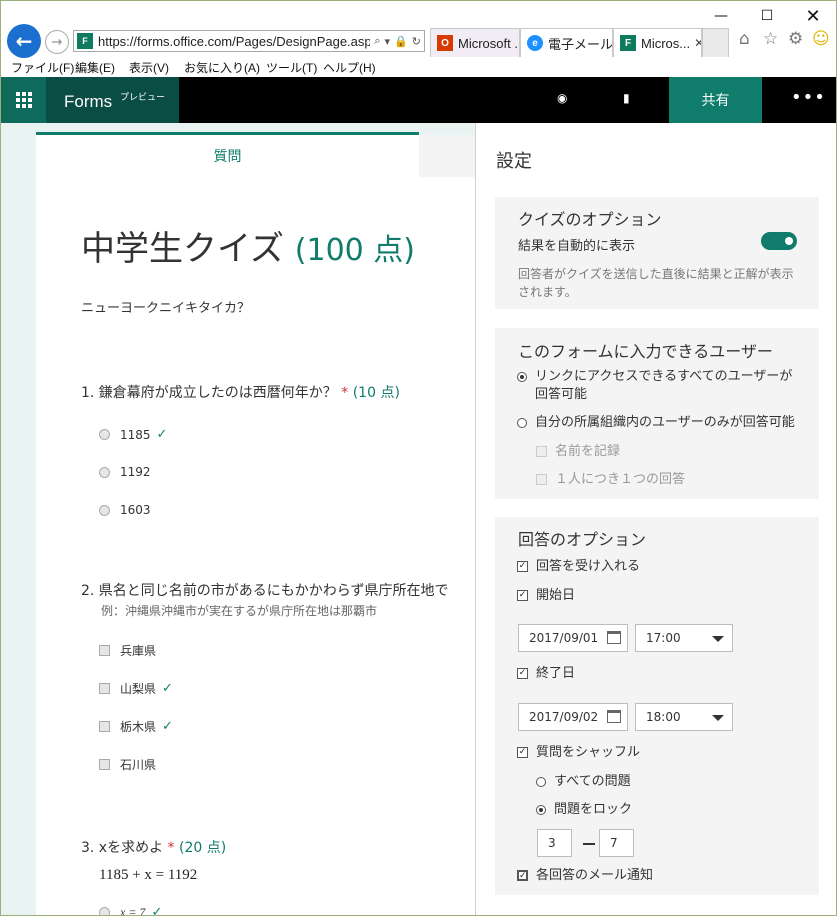 The height and width of the screenshot is (916, 837). I want to click on search-icon: ⌕, so click(377, 41).